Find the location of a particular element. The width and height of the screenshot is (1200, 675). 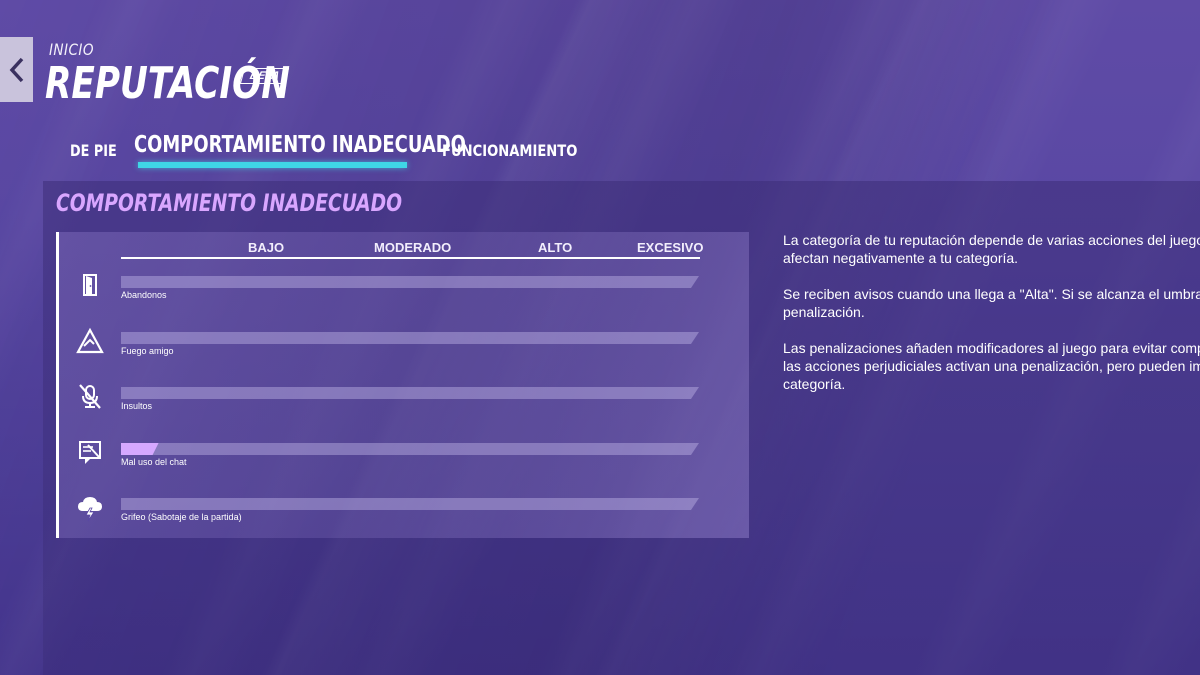

progress-bar-abandonos is located at coordinates (410, 282).